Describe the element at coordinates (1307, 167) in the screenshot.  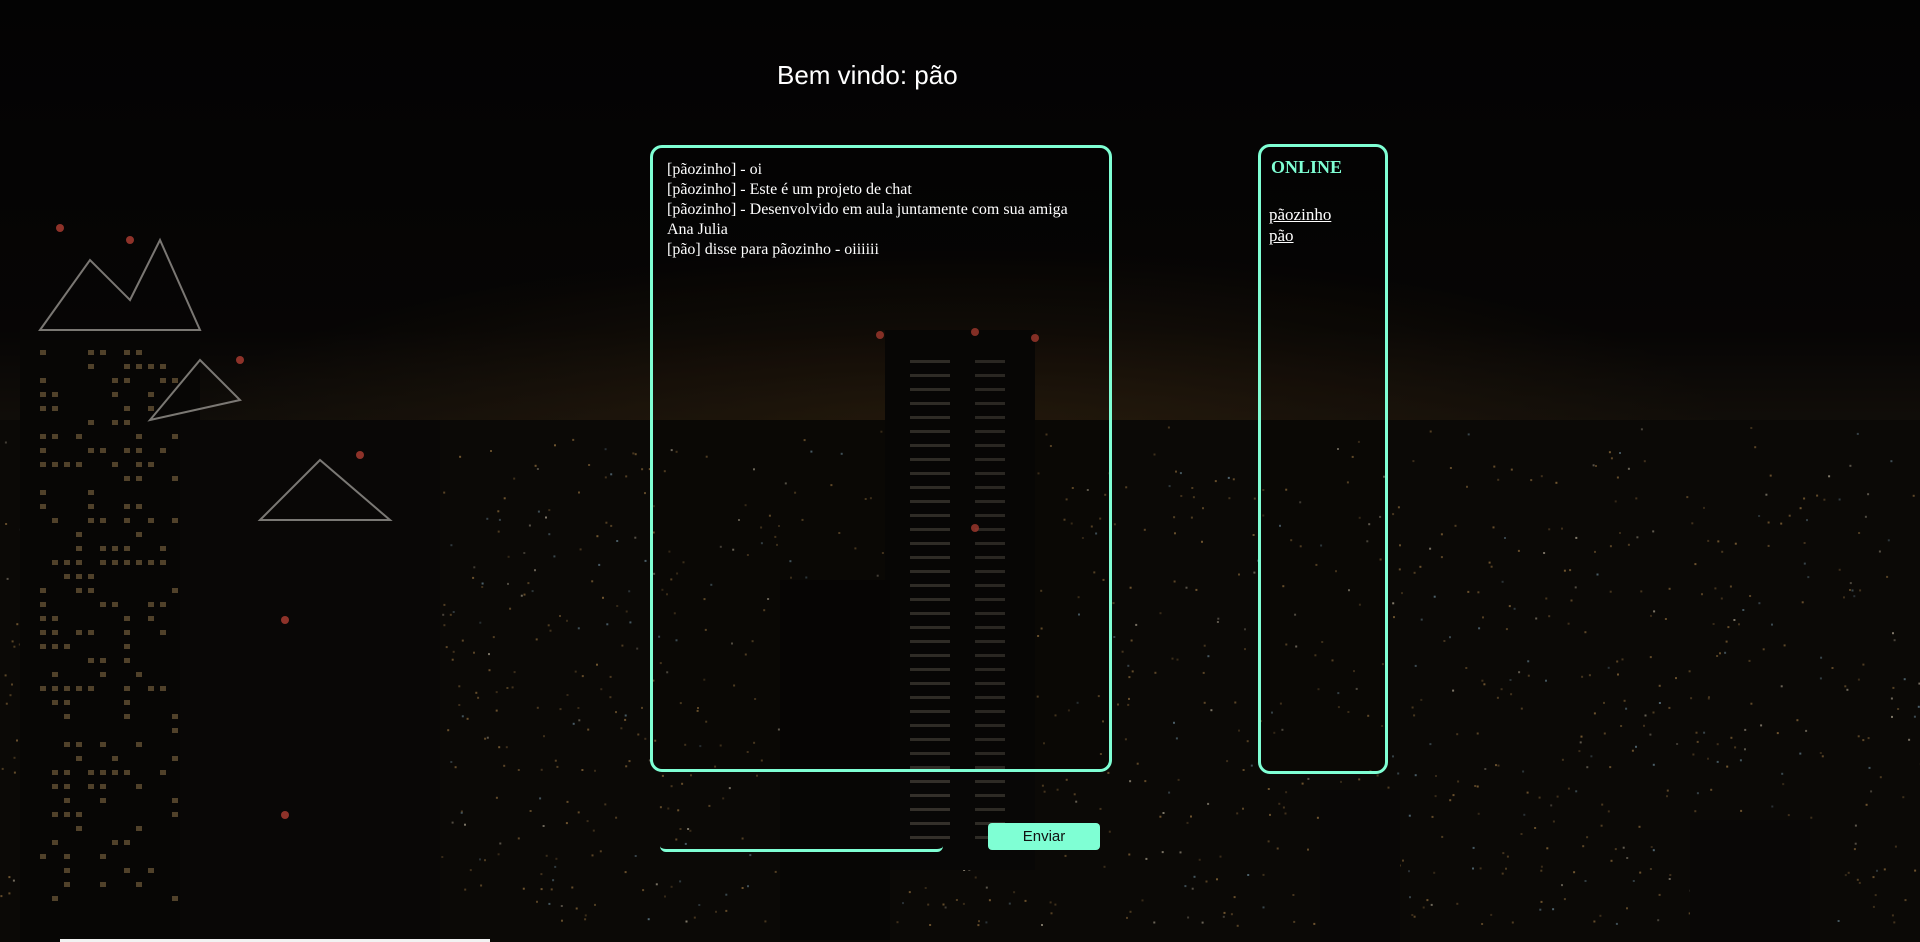
I see `online-title: ONLINE` at that location.